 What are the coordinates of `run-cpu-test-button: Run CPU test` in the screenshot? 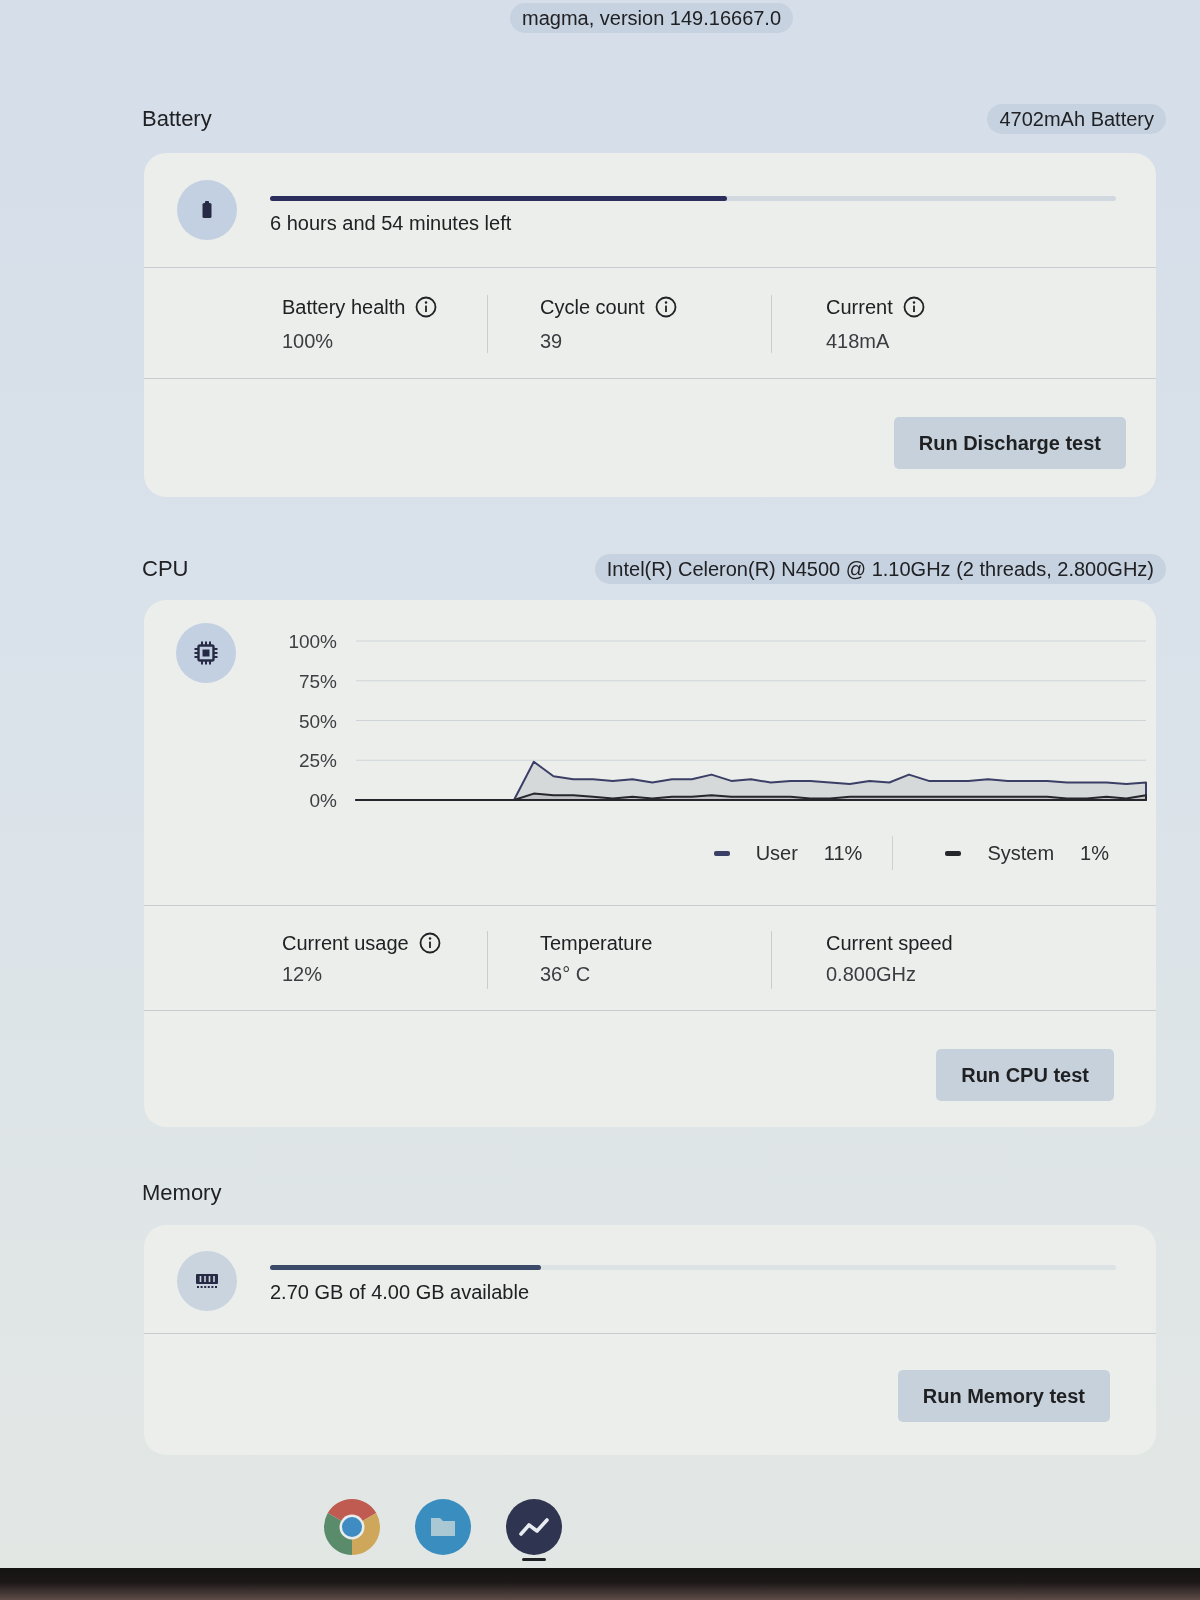 It's located at (1025, 1075).